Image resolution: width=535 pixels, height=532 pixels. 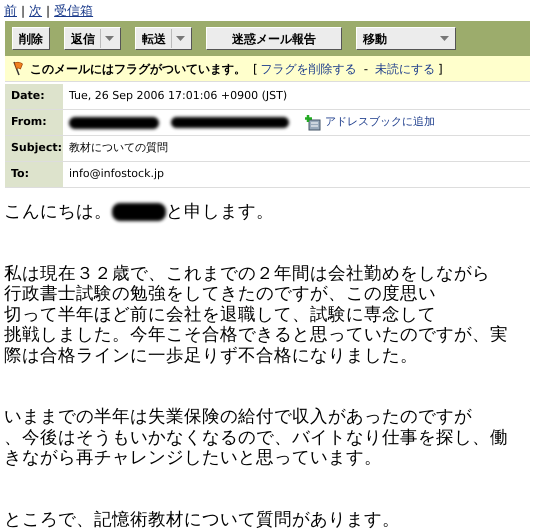 What do you see at coordinates (220, 212) in the screenshot?
I see `greeting-text: と申します。` at bounding box center [220, 212].